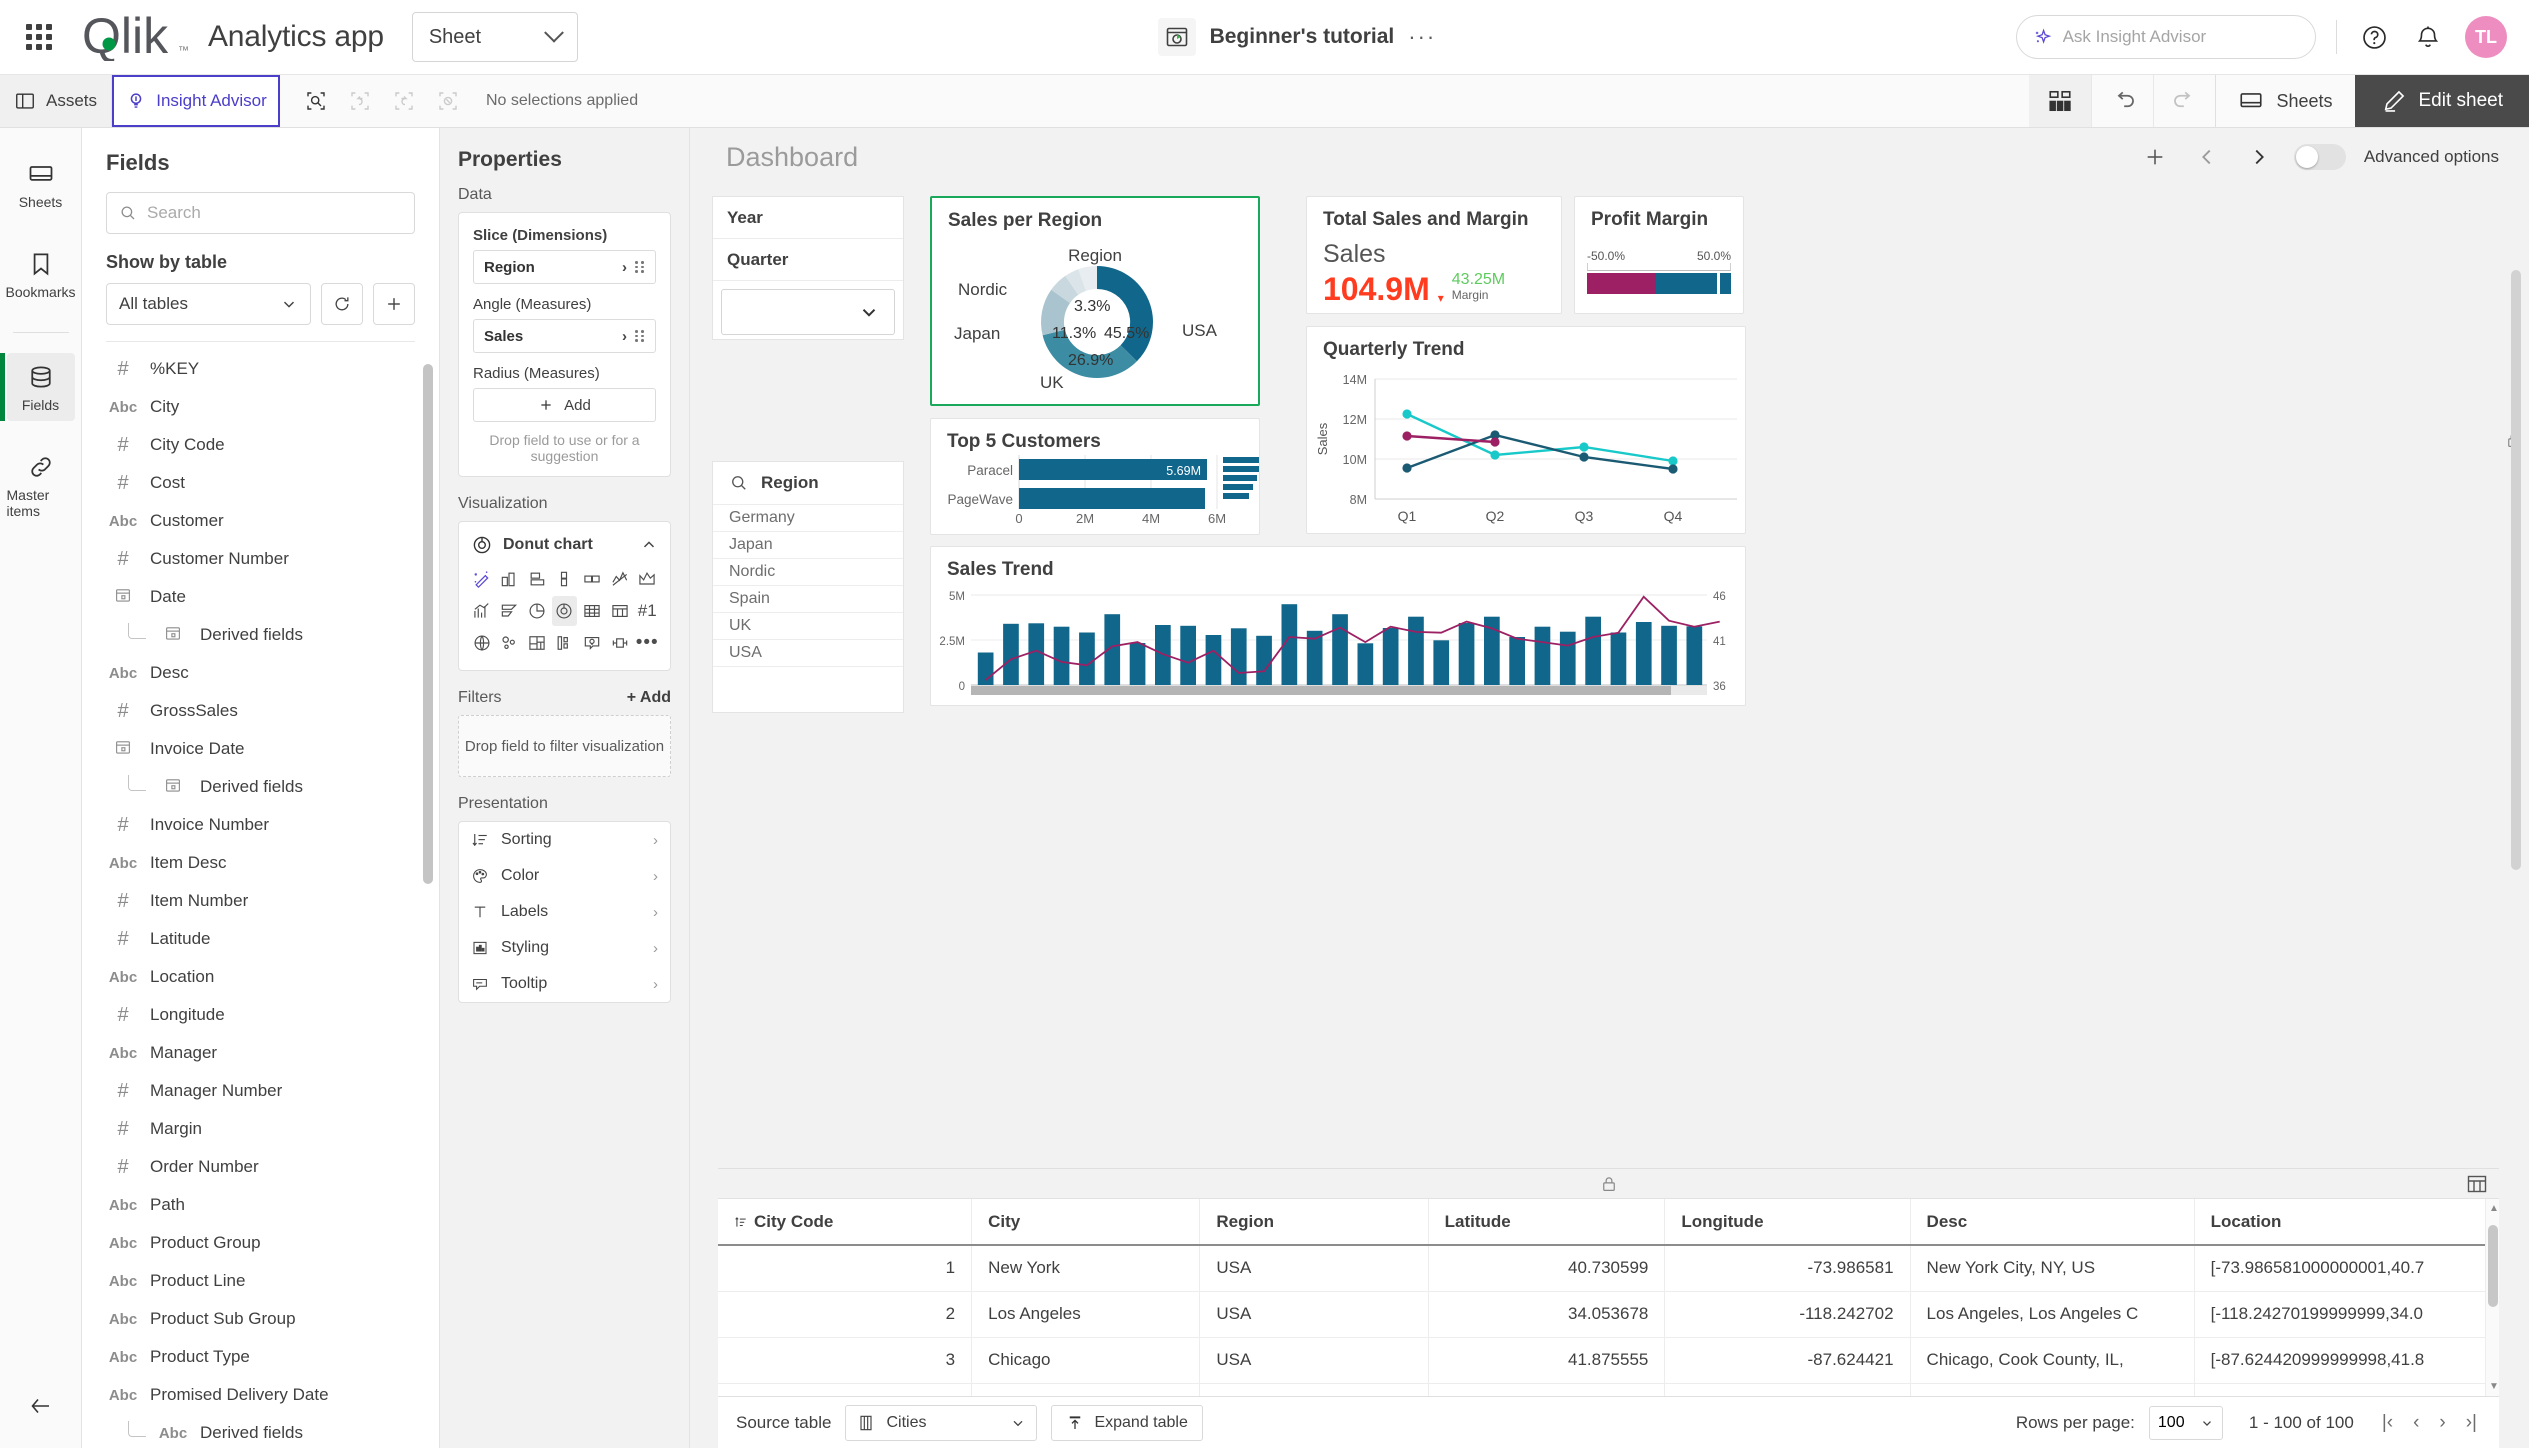 This screenshot has height=1448, width=2529. Describe the element at coordinates (2052, 1222) in the screenshot. I see `table-header-desc: Desc` at that location.